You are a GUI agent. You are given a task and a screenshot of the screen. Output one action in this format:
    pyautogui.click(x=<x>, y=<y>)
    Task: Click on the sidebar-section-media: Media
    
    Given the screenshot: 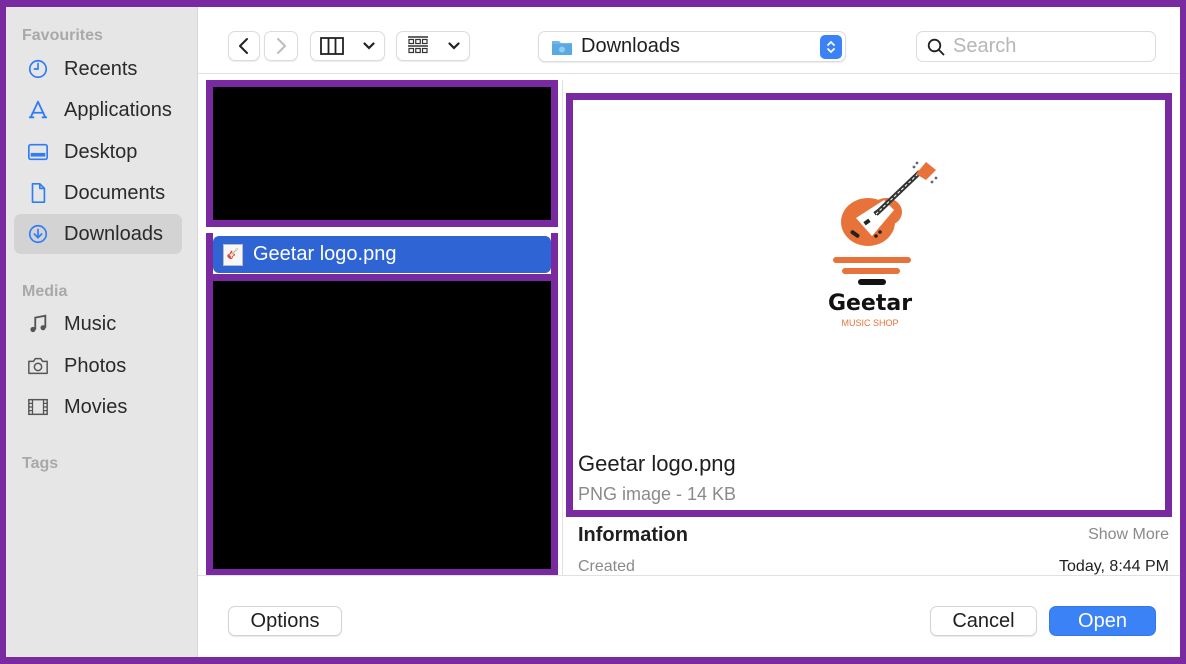 What is the action you would take?
    pyautogui.click(x=45, y=291)
    